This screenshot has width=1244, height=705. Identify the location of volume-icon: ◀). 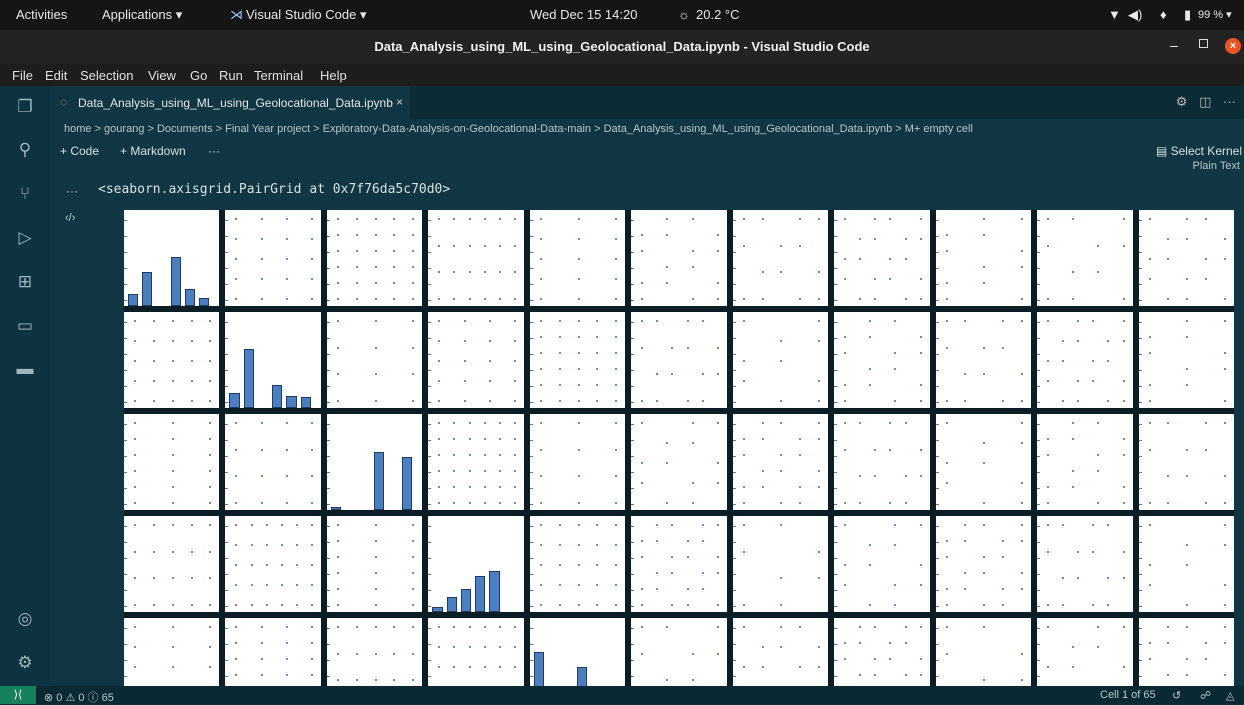
(1135, 15).